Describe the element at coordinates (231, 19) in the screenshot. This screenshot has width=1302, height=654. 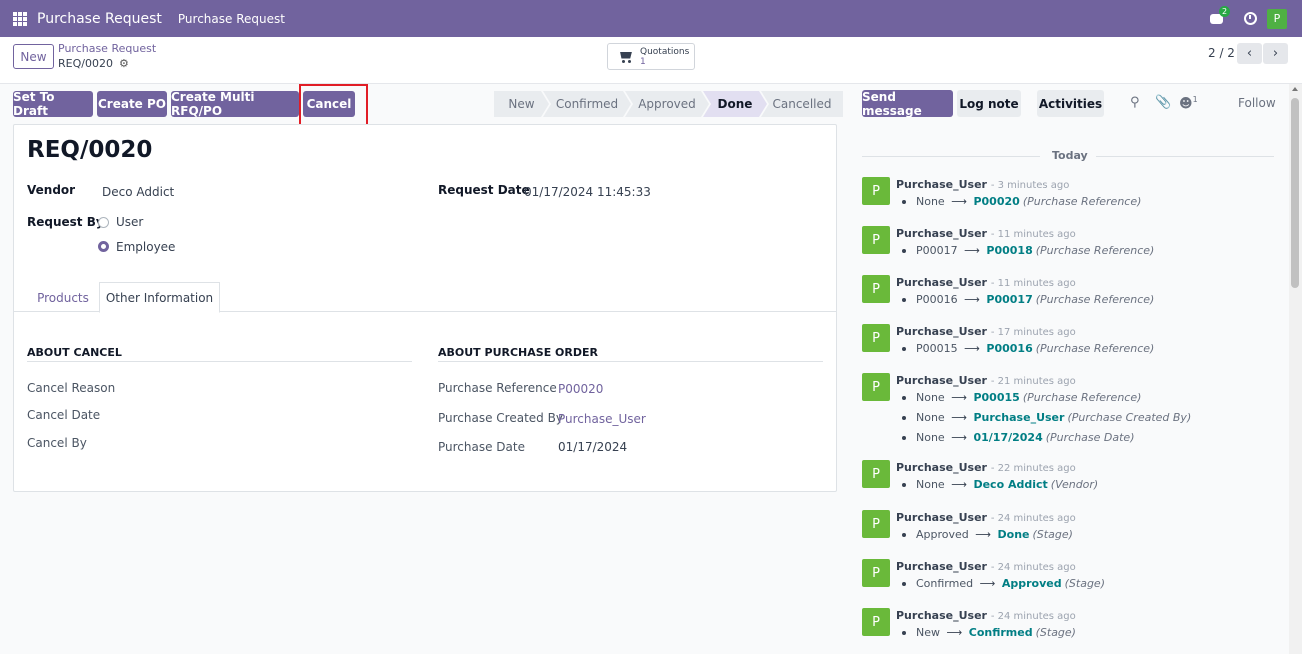
I see `menu-purchase-request: Purchase Request` at that location.